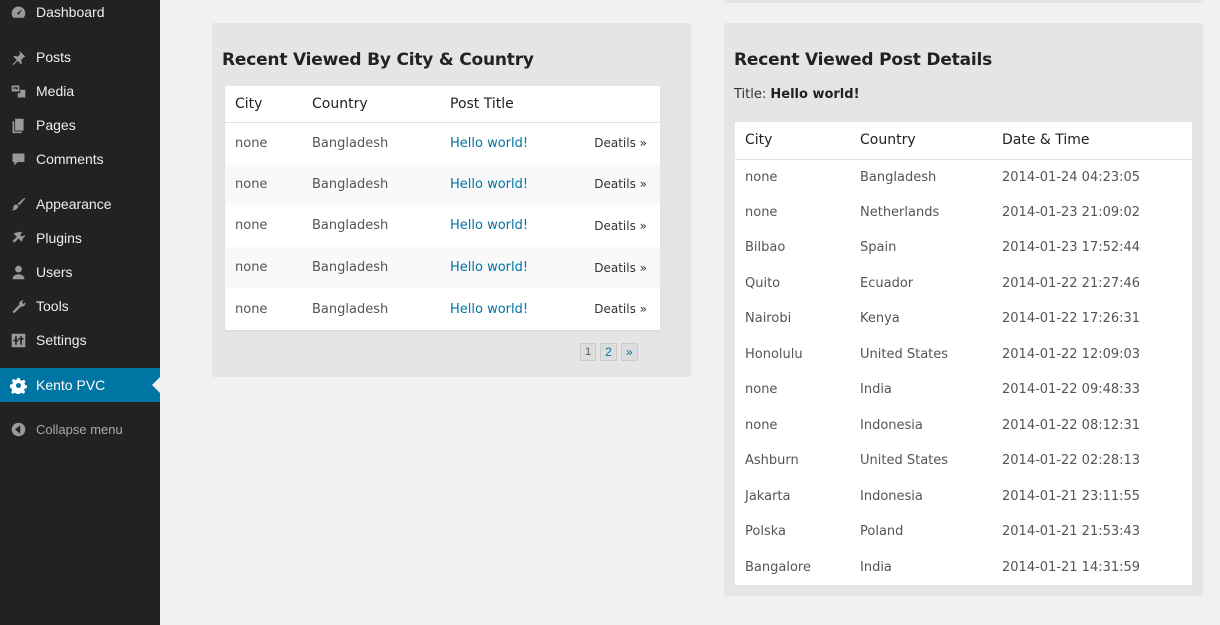  Describe the element at coordinates (963, 426) in the screenshot. I see `table-row: none Indonesia 2014-01-22 08:12:31` at that location.